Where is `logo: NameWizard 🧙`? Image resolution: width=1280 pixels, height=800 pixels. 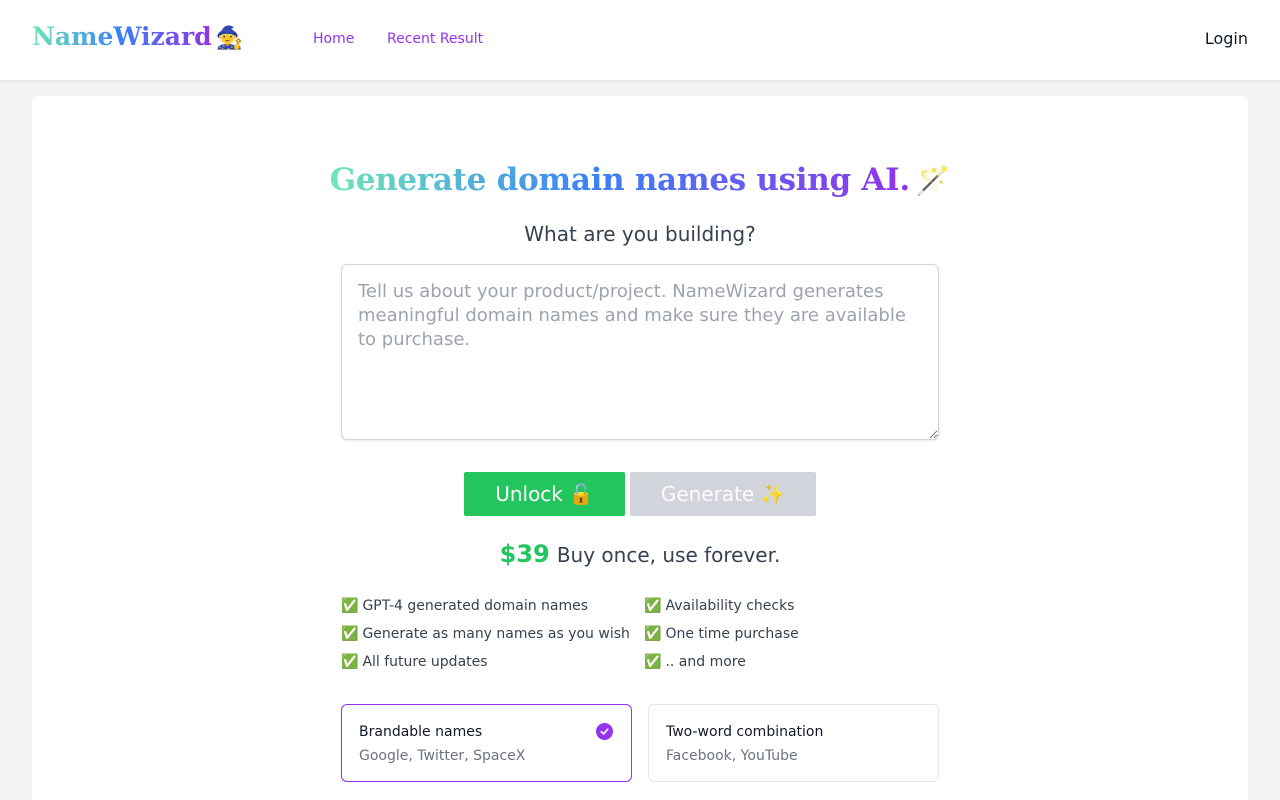 logo: NameWizard 🧙 is located at coordinates (137, 36).